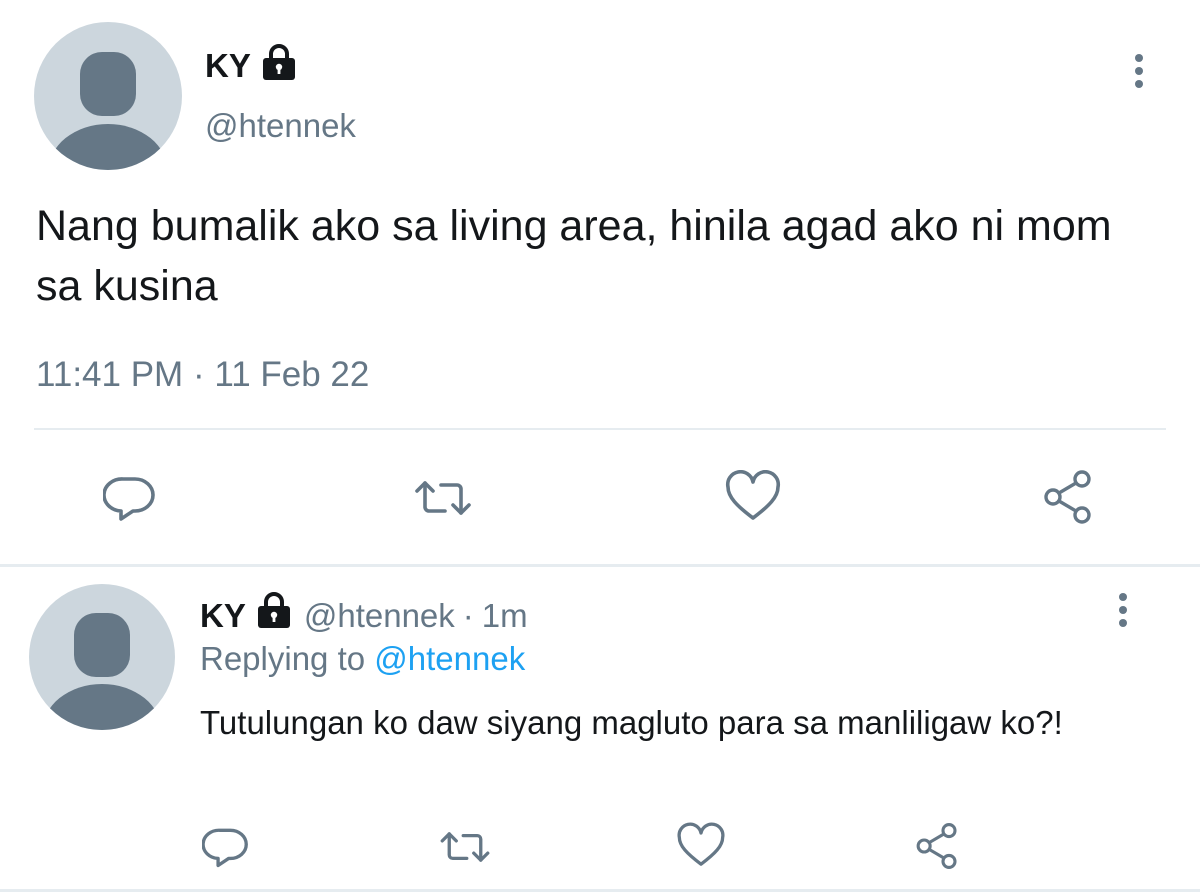 This screenshot has height=895, width=1200. Describe the element at coordinates (600, 565) in the screenshot. I see `section-divider` at that location.